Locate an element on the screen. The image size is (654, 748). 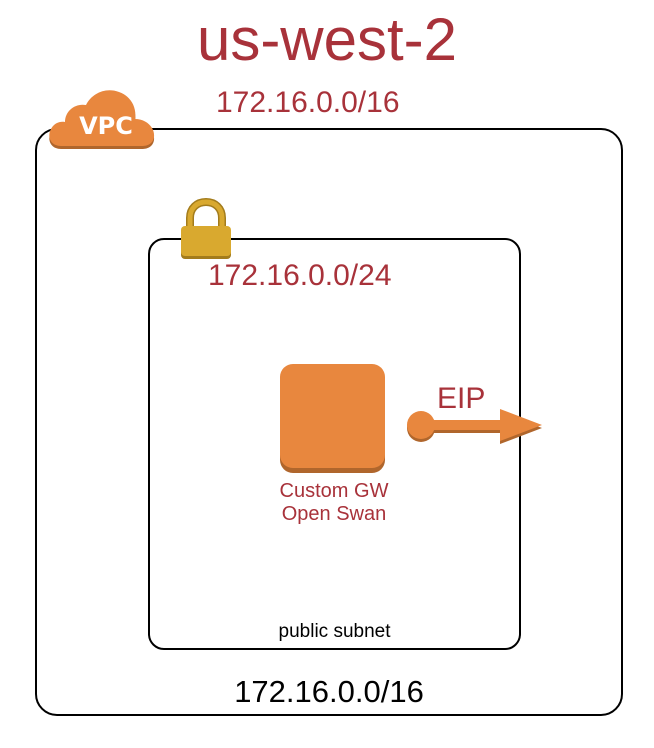
vpc-badge-label: VPC is located at coordinates (106, 126).